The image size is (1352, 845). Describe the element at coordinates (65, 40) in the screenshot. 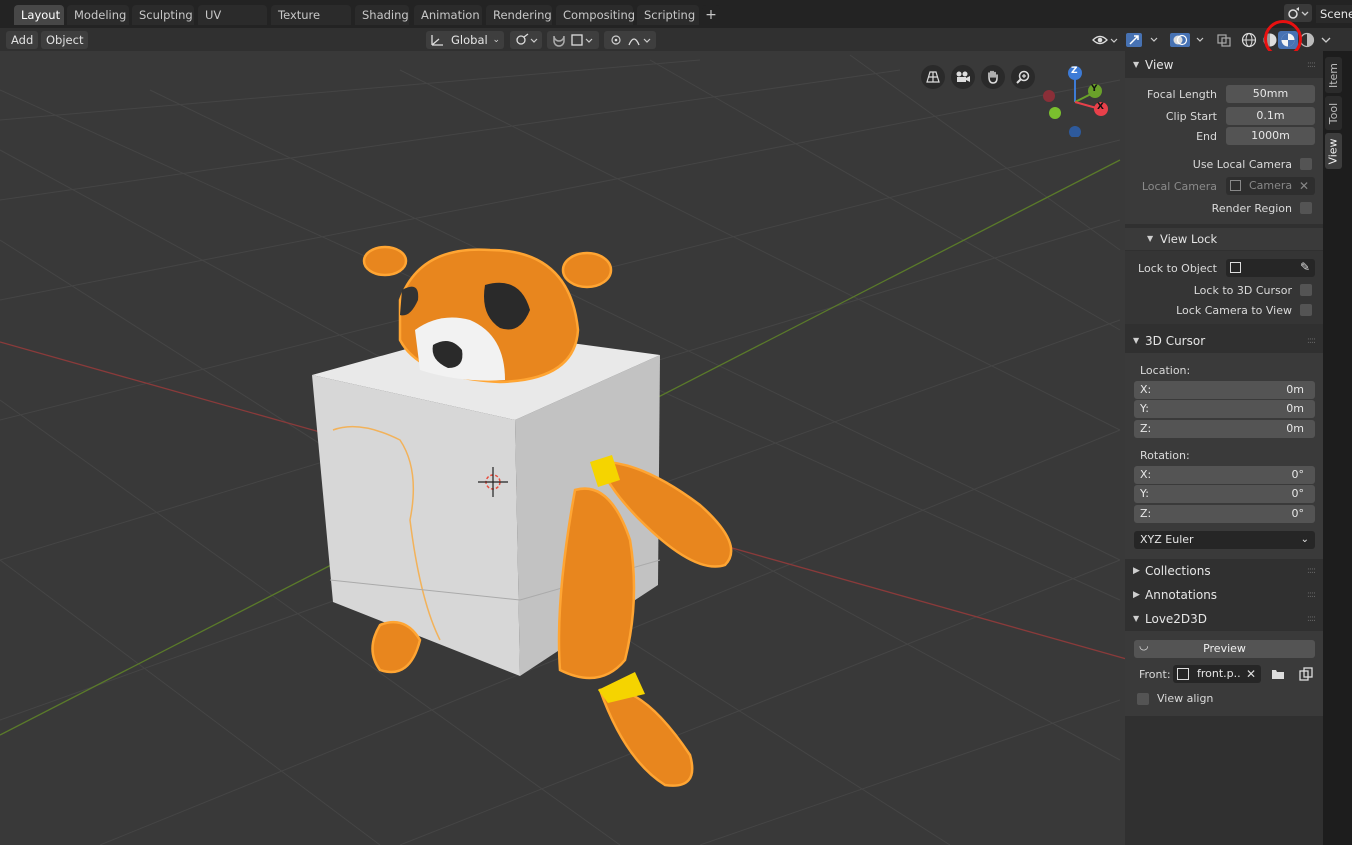

I see `object-menu: Object` at that location.